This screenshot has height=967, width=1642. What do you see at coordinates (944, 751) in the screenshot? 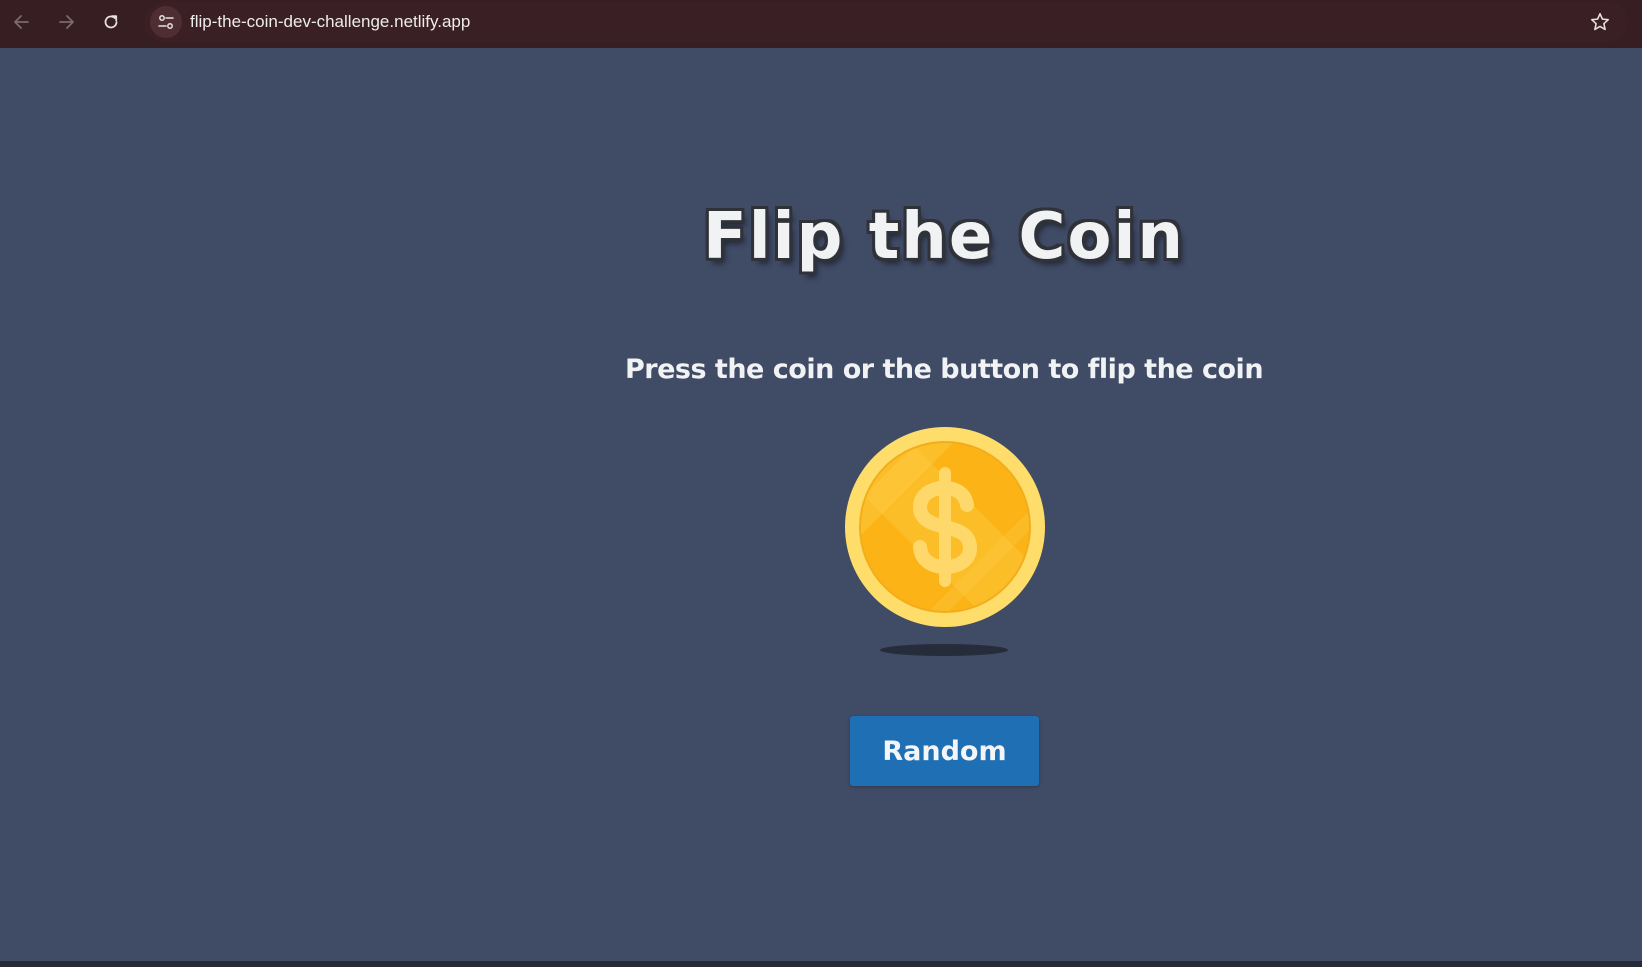
I see `random-button: Random` at bounding box center [944, 751].